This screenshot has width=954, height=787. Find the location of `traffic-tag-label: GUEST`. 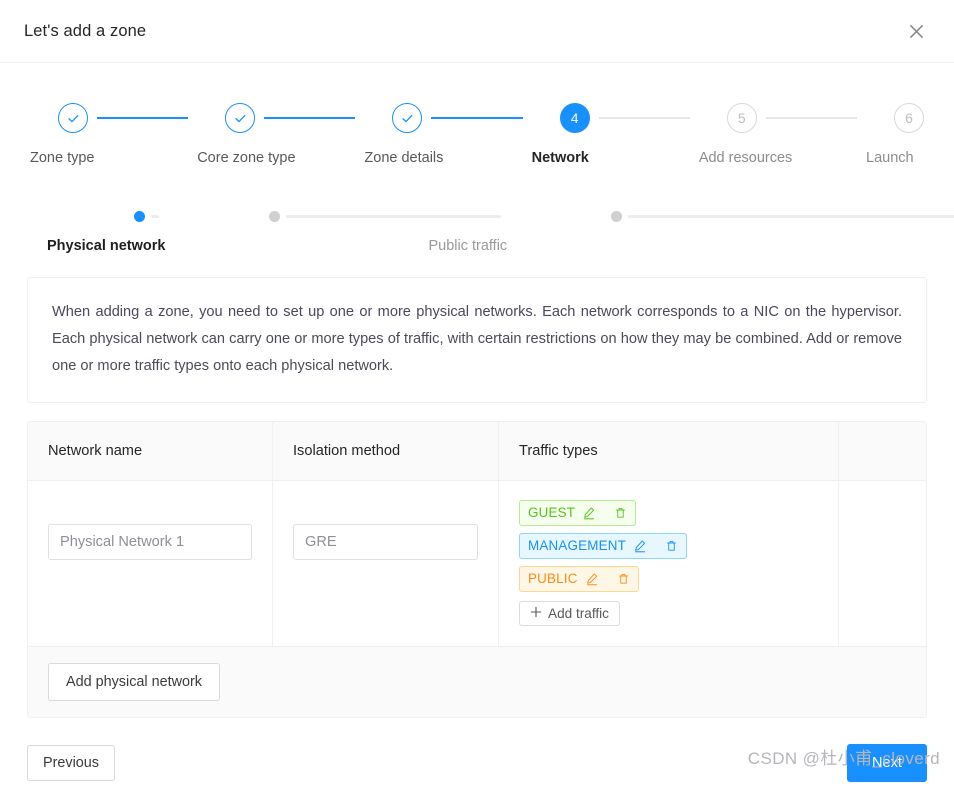

traffic-tag-label: GUEST is located at coordinates (552, 512).